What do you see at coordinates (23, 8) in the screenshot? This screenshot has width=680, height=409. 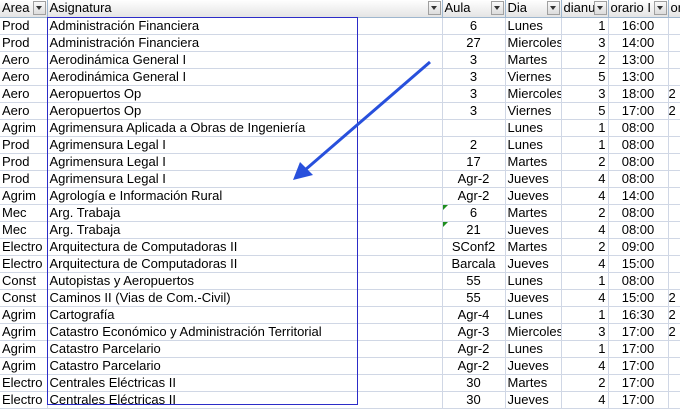 I see `header-area: Area` at bounding box center [23, 8].